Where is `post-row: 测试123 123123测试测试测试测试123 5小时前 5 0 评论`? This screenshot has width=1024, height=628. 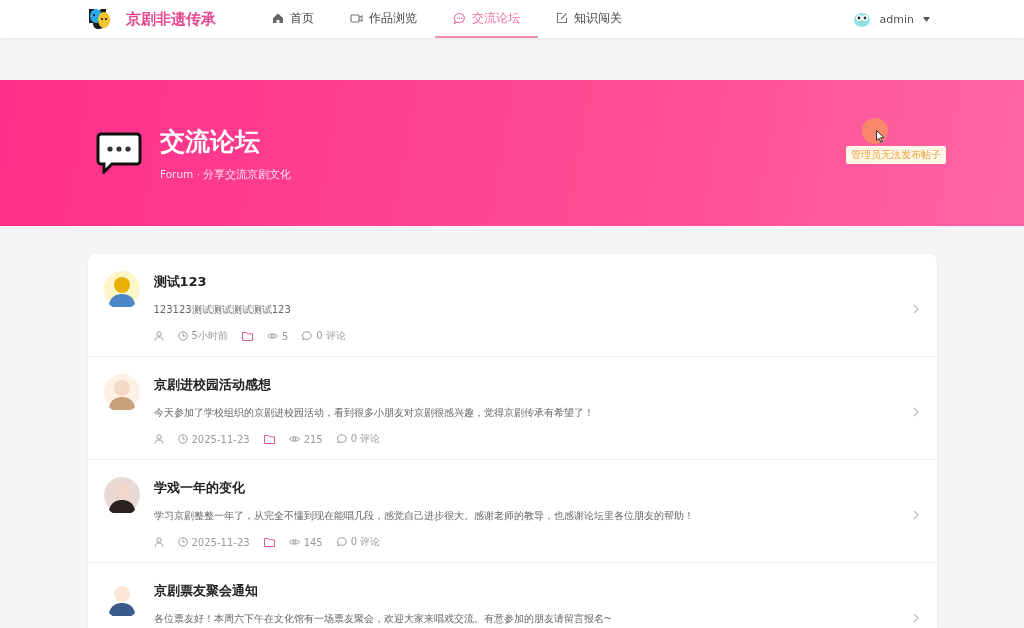
post-row: 测试123 123123测试测试测试测试123 5小时前 5 0 评论 is located at coordinates (512, 305).